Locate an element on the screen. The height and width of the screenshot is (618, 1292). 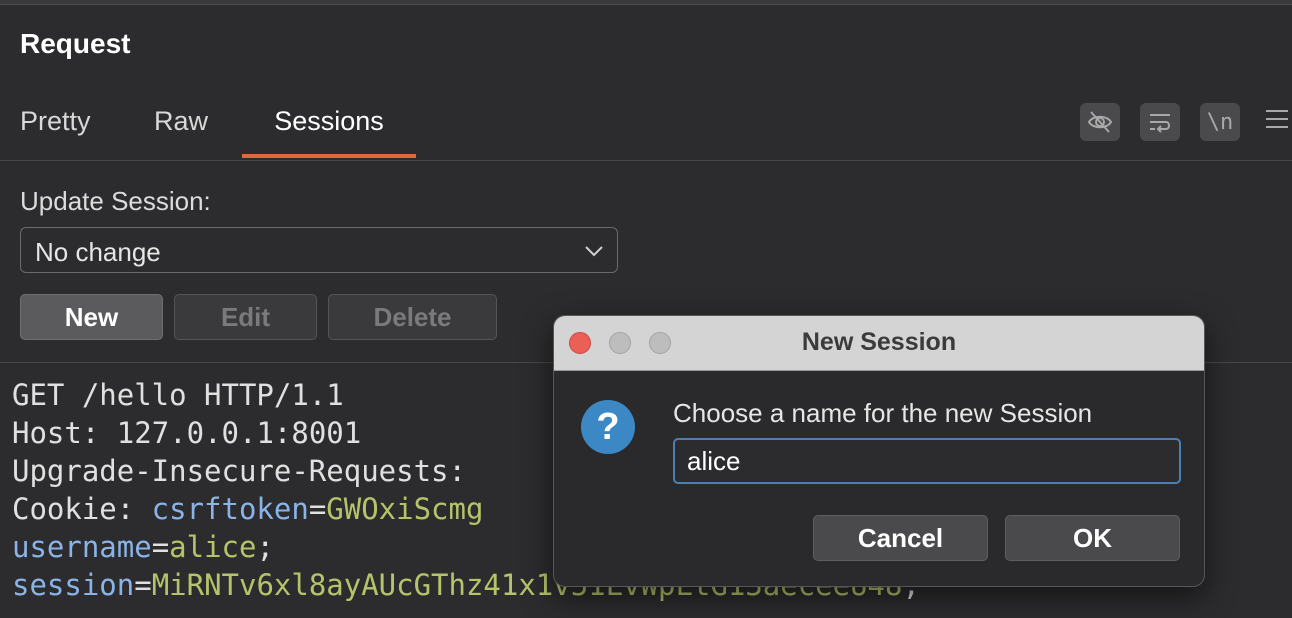
update-session-label: Update Session: is located at coordinates (115, 201).